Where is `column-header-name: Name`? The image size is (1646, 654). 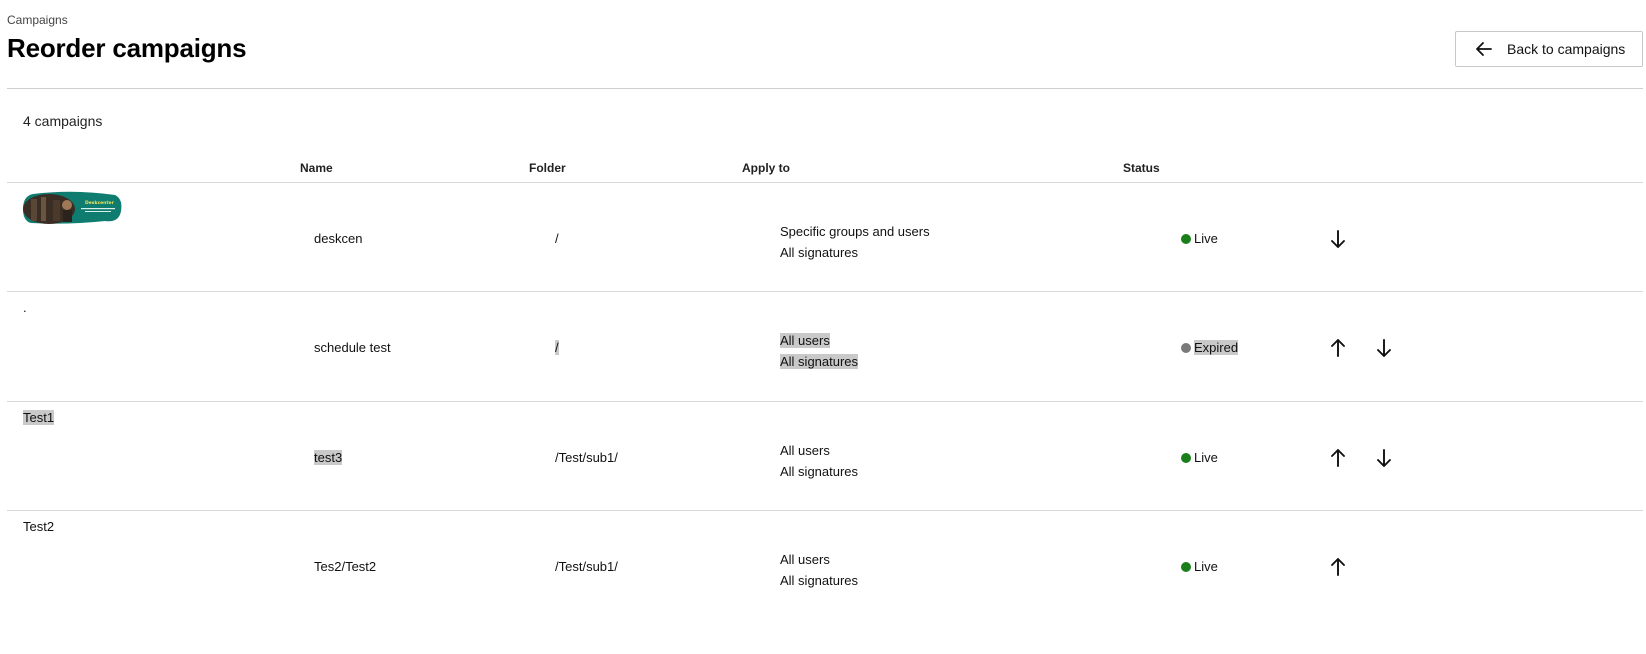
column-header-name: Name is located at coordinates (316, 168).